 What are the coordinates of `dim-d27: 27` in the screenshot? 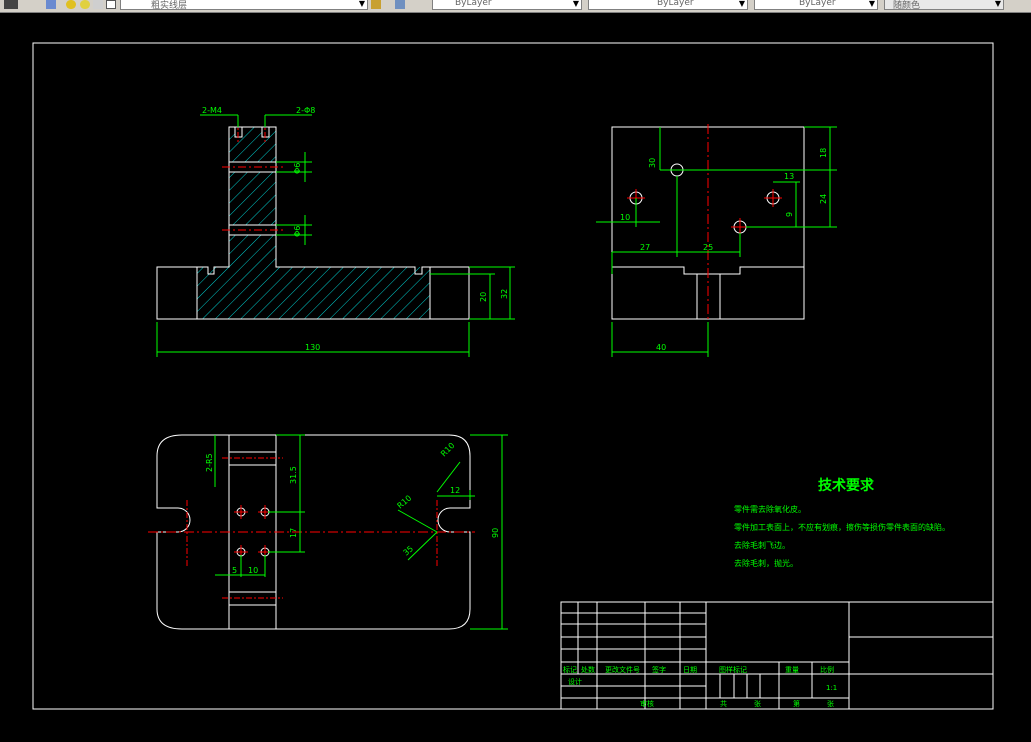 It's located at (645, 247).